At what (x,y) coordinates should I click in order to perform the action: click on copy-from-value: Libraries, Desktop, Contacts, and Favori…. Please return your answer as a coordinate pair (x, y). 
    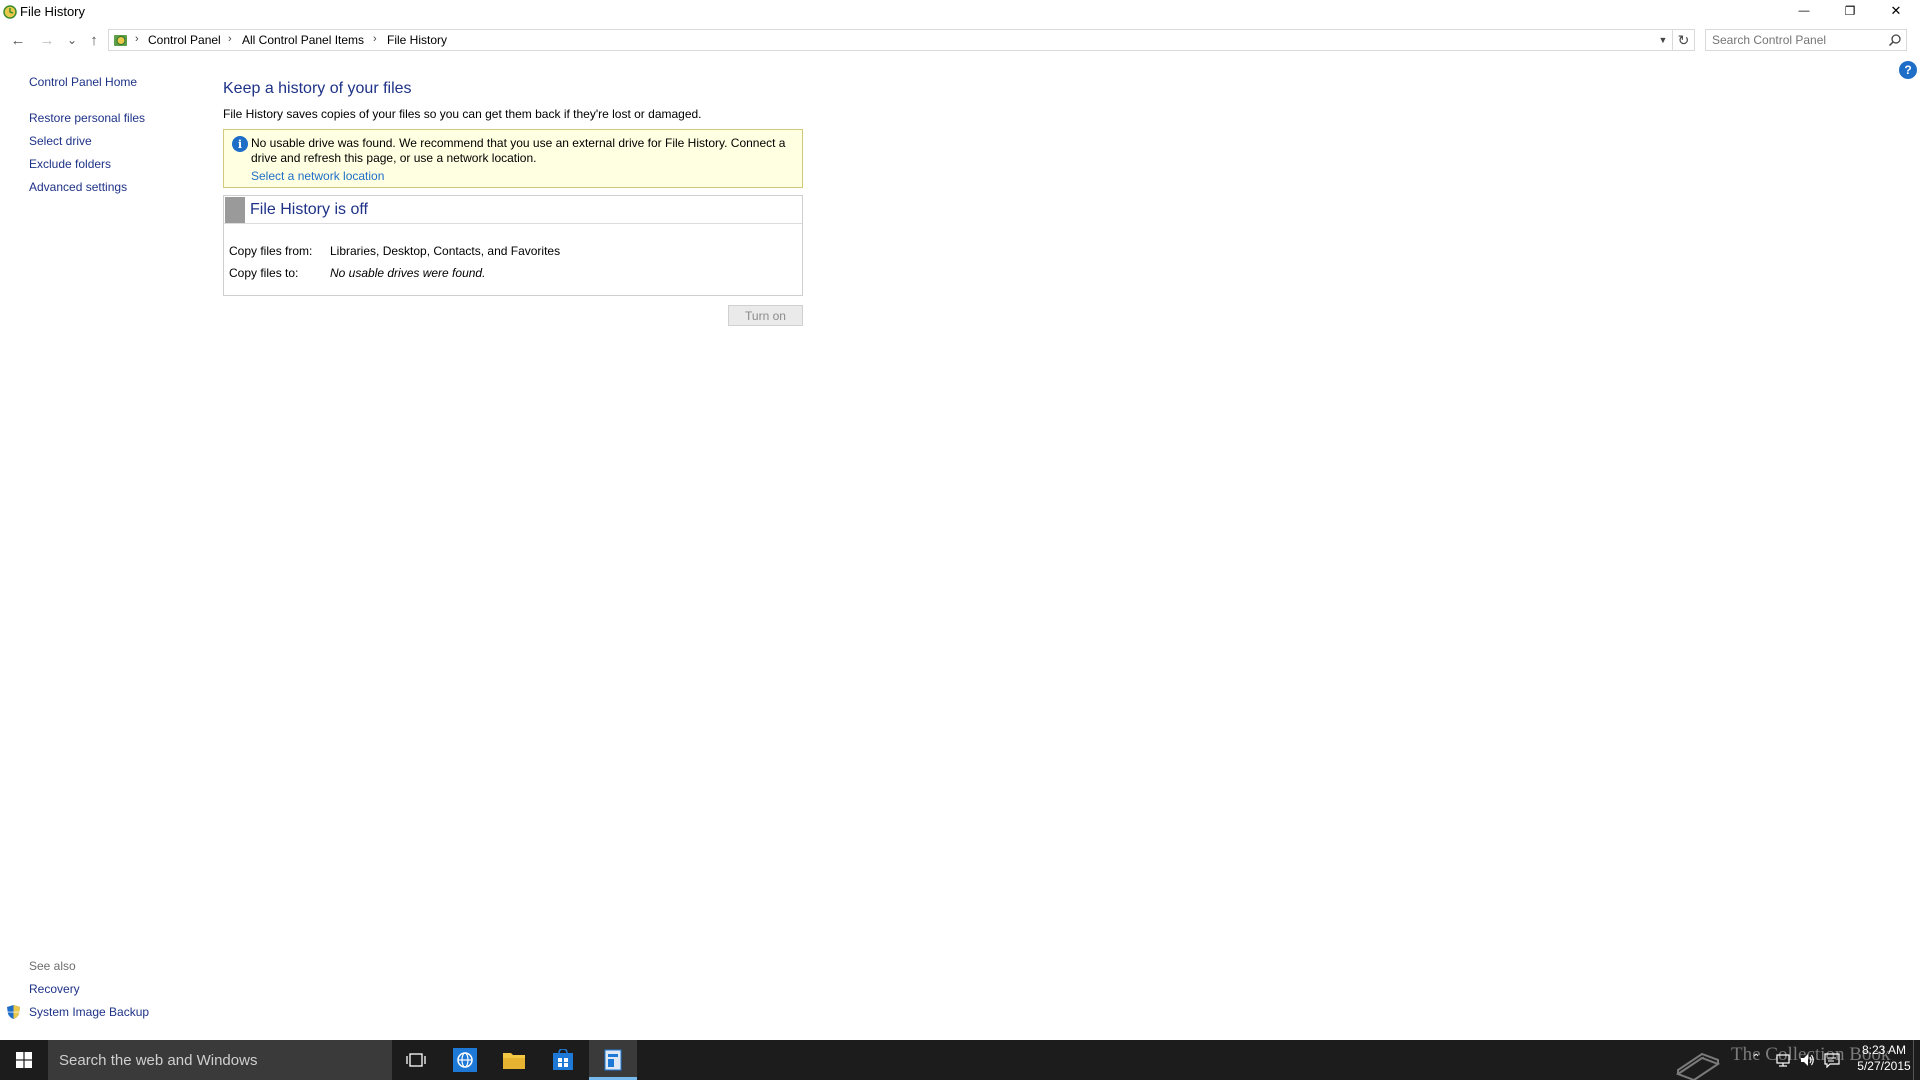
    Looking at the image, I should click on (445, 251).